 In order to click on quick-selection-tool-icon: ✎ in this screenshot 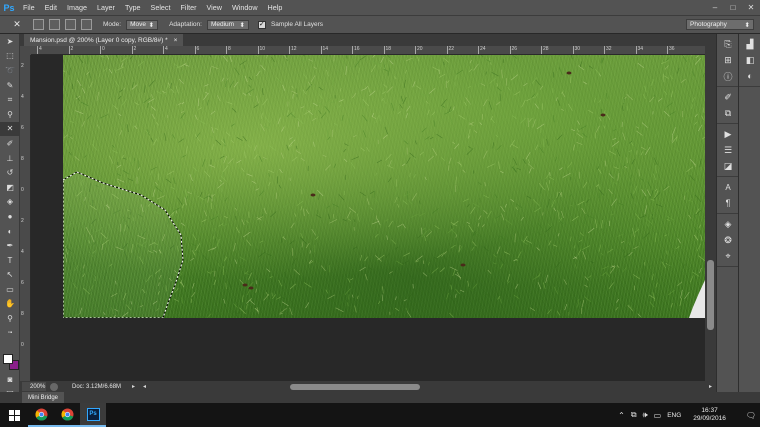, I will do `click(10, 85)`.